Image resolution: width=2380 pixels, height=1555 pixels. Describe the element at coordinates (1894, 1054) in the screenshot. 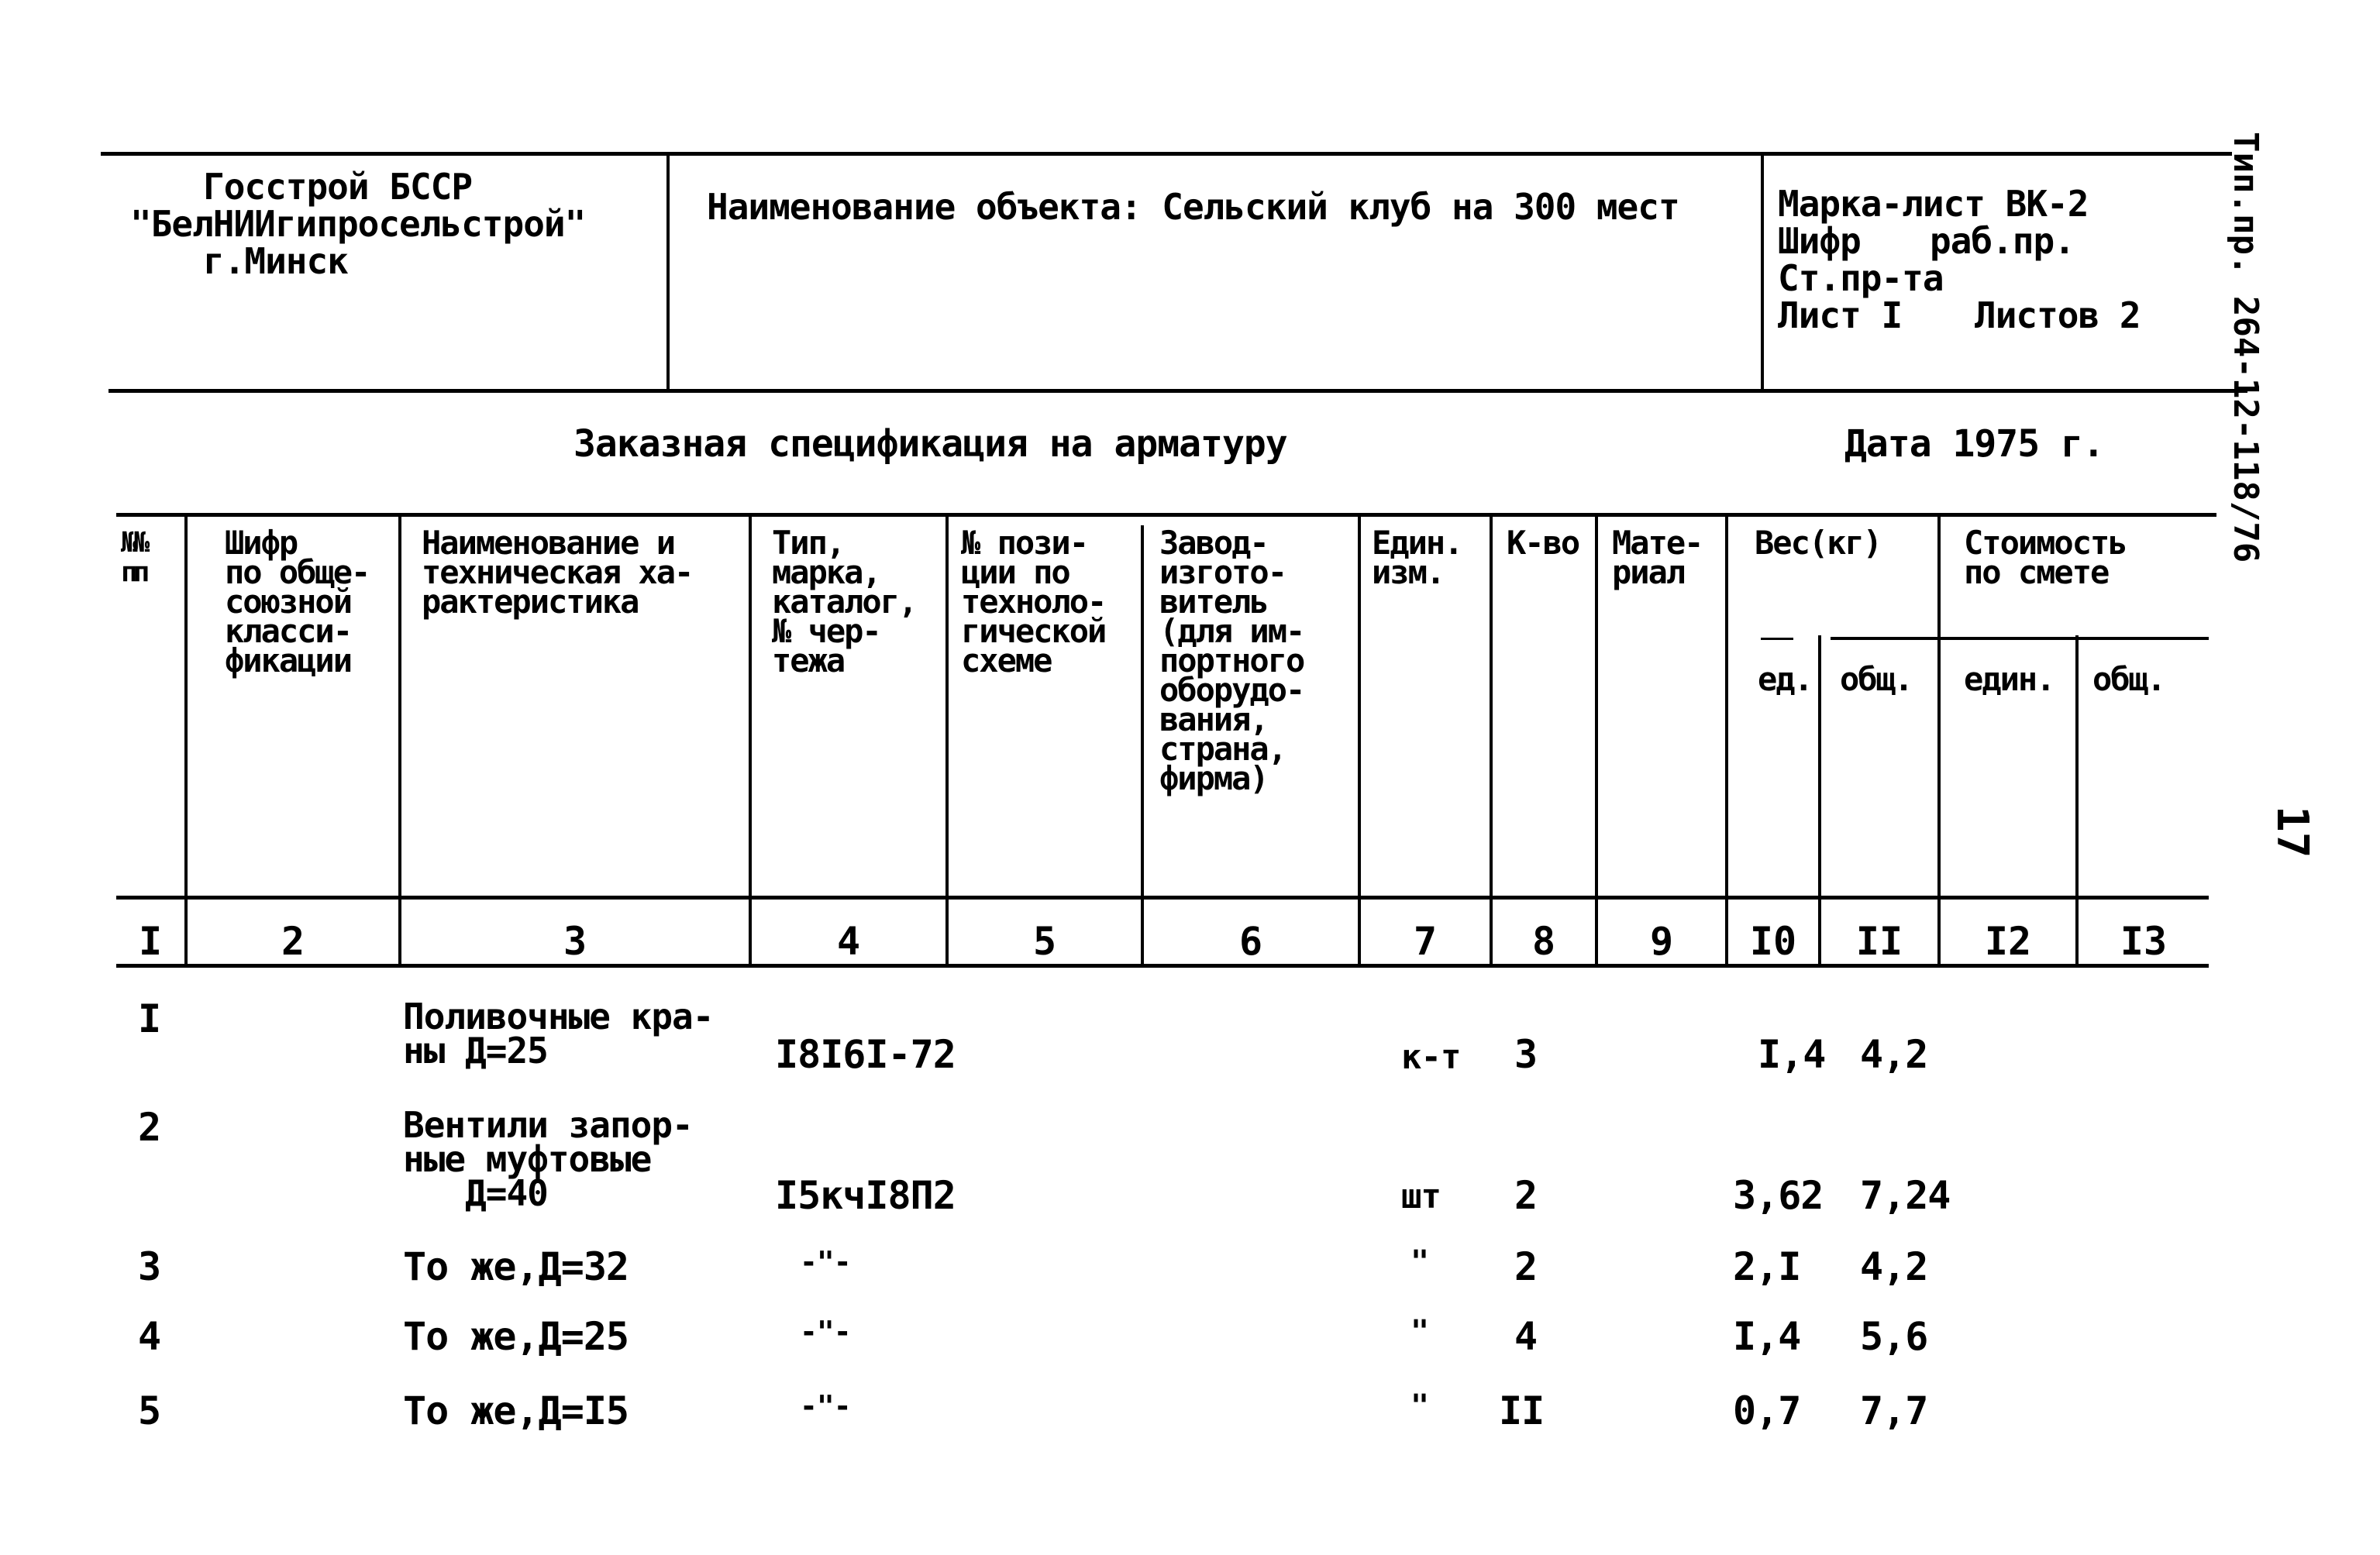

I see `row-1-weight-total: 4,2` at that location.